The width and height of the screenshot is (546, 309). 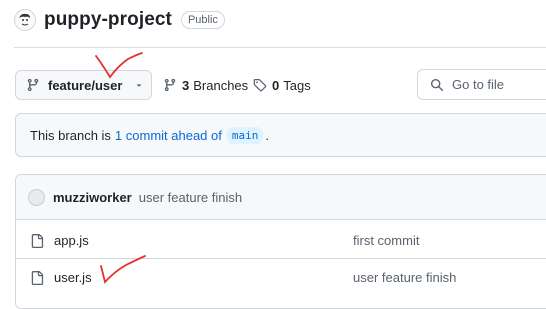 I want to click on branch-ahead-banner: This branch is 1 commit ahead of main ., so click(x=280, y=135).